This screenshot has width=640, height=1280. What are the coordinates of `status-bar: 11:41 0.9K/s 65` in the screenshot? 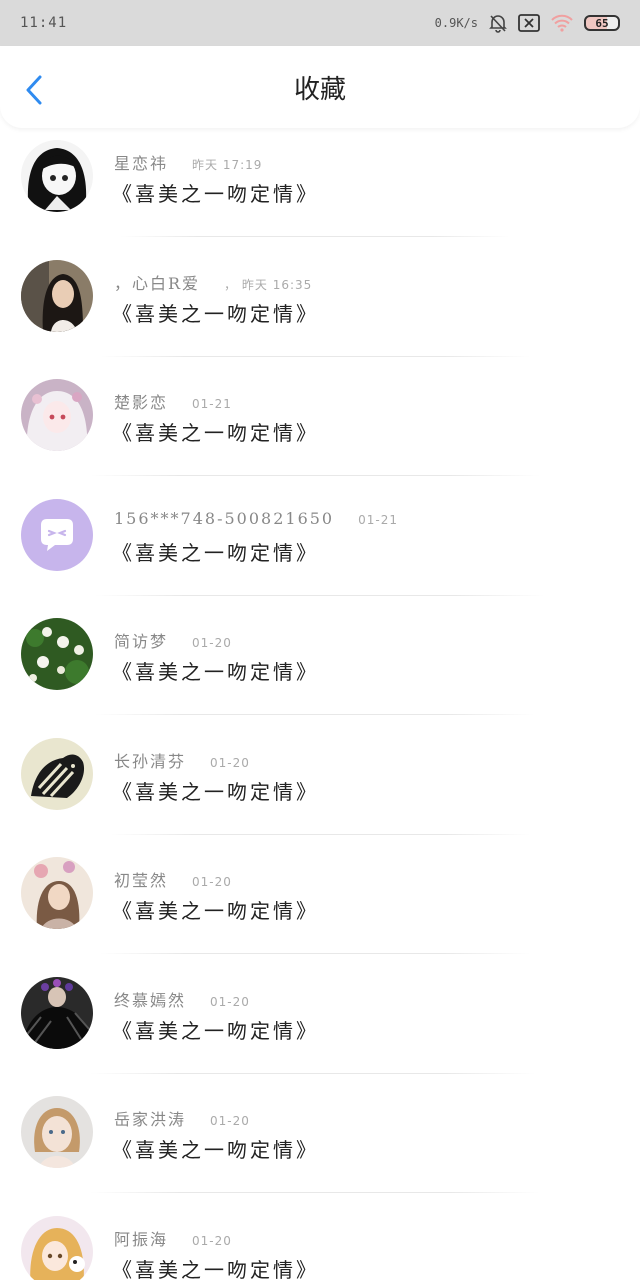 It's located at (320, 23).